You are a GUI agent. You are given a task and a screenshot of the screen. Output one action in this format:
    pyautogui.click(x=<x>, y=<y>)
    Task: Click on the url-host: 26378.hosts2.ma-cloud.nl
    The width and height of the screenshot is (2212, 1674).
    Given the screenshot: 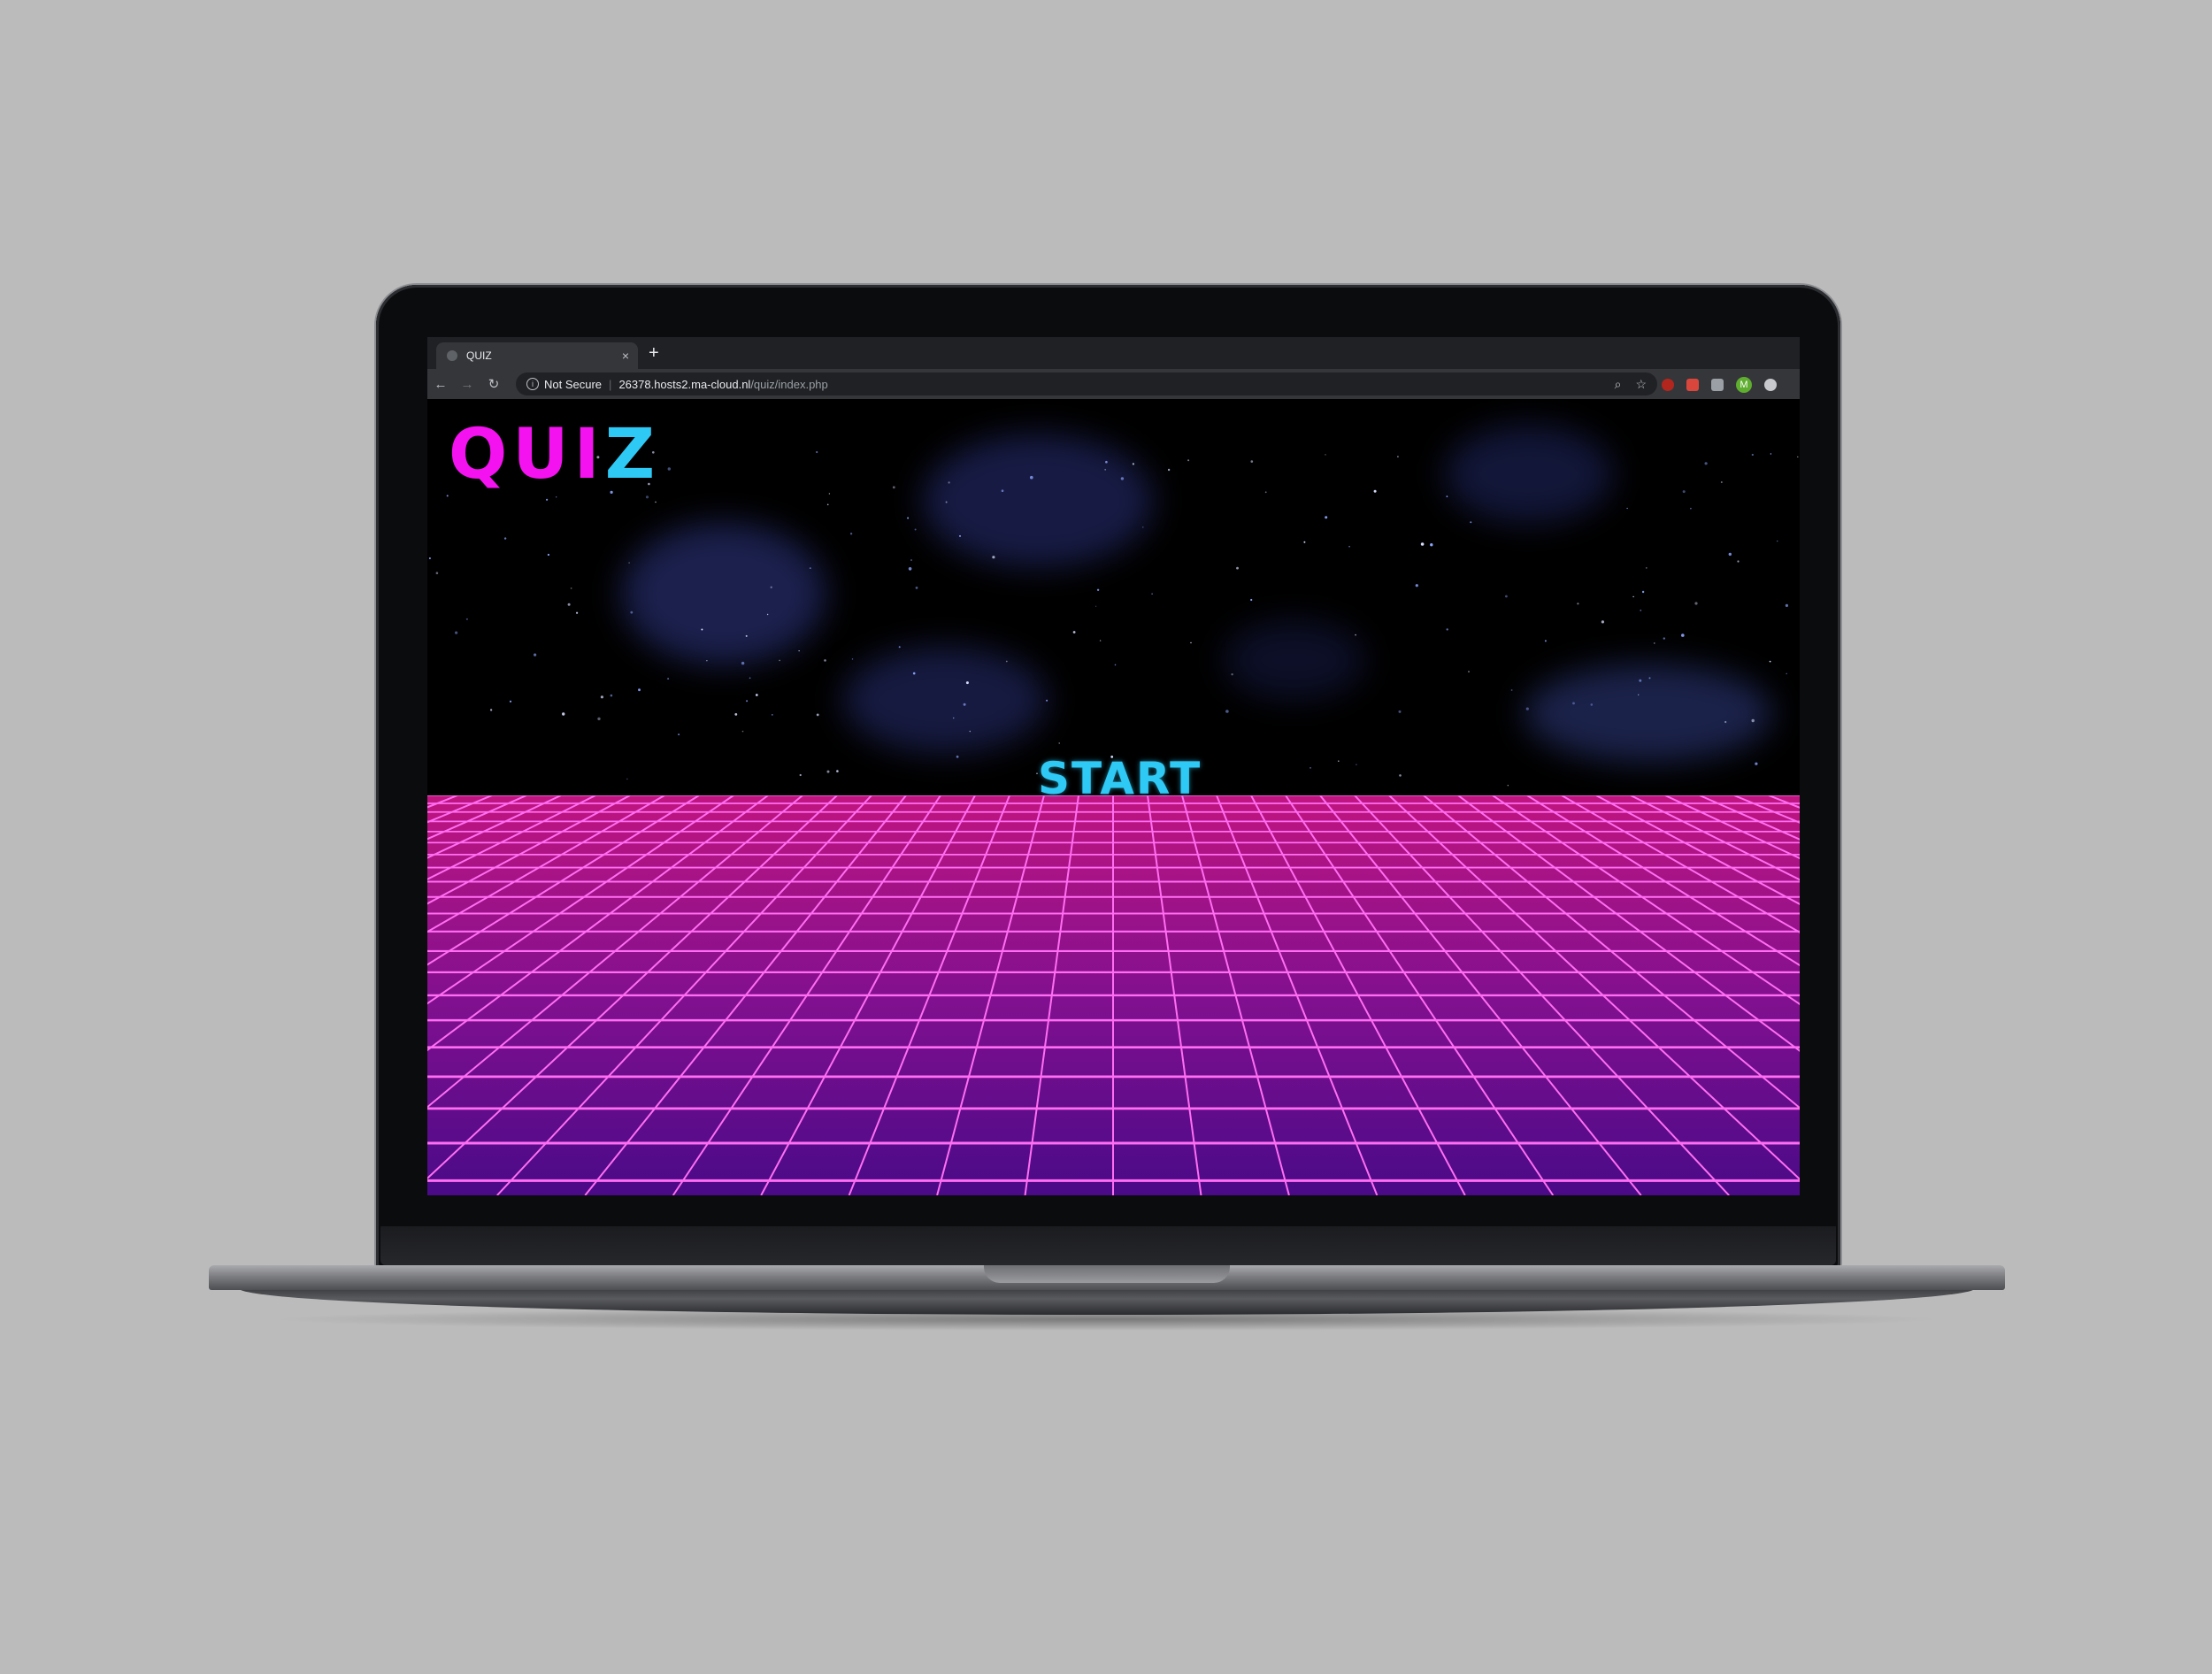 What is the action you would take?
    pyautogui.click(x=684, y=384)
    